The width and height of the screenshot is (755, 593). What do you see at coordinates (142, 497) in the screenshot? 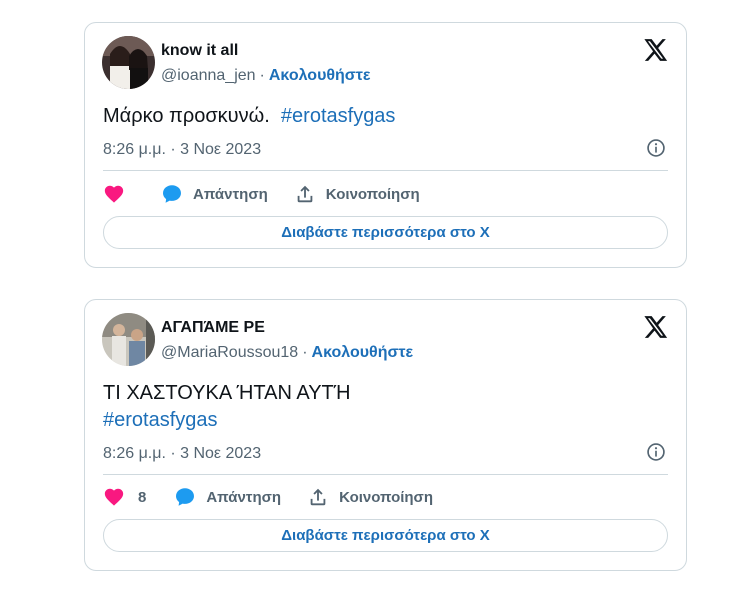
I see `like-count: 8` at bounding box center [142, 497].